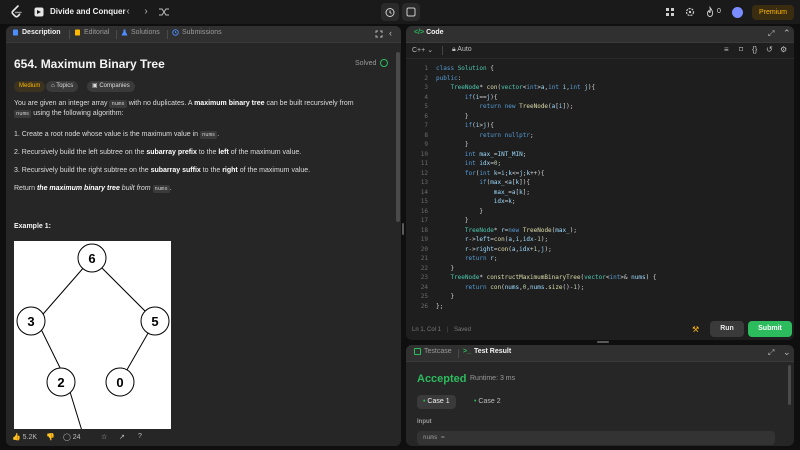 This screenshot has height=450, width=800. I want to click on braces-icon: {}, so click(754, 49).